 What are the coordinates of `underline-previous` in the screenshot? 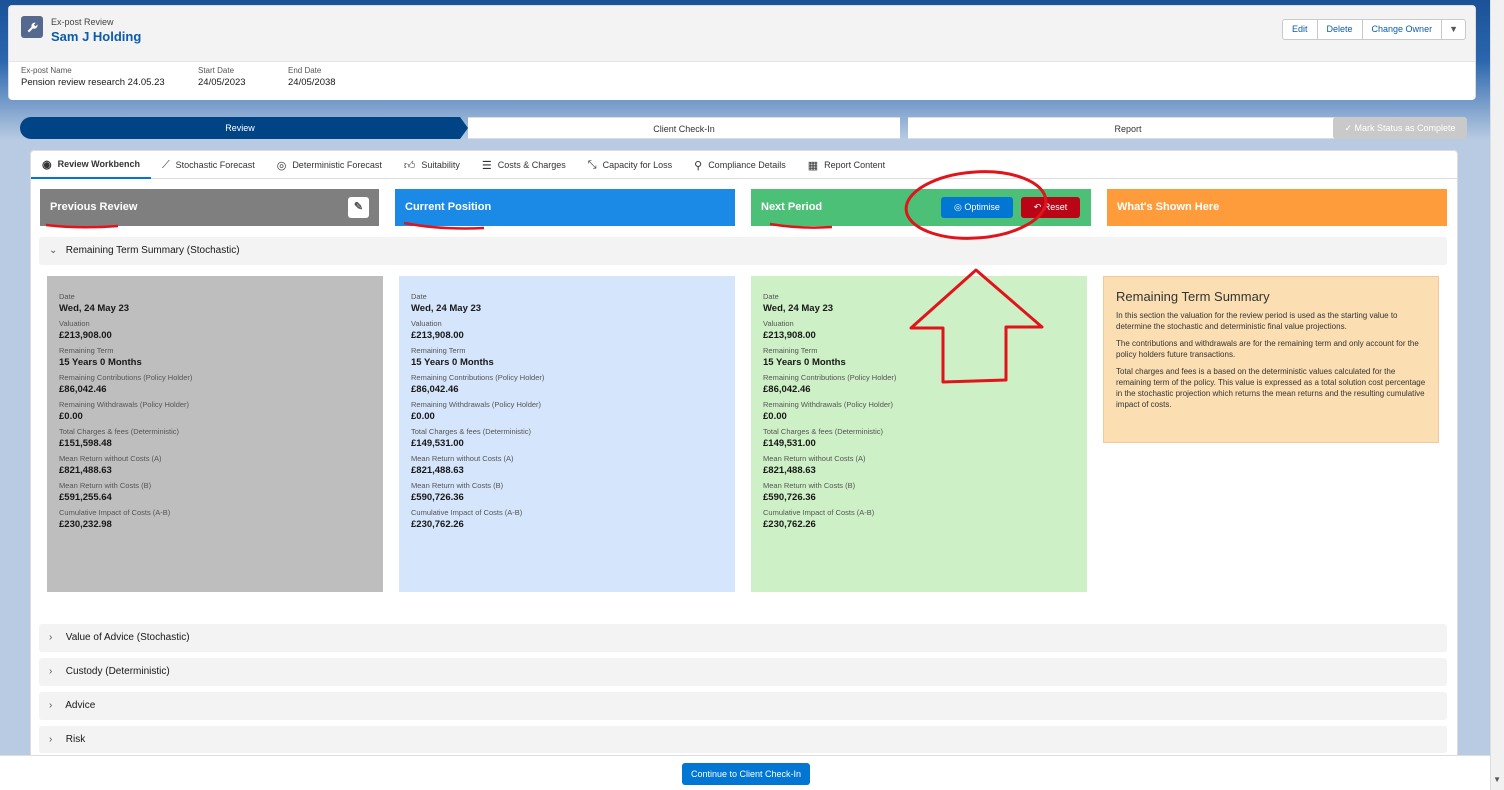 It's located at (82, 226).